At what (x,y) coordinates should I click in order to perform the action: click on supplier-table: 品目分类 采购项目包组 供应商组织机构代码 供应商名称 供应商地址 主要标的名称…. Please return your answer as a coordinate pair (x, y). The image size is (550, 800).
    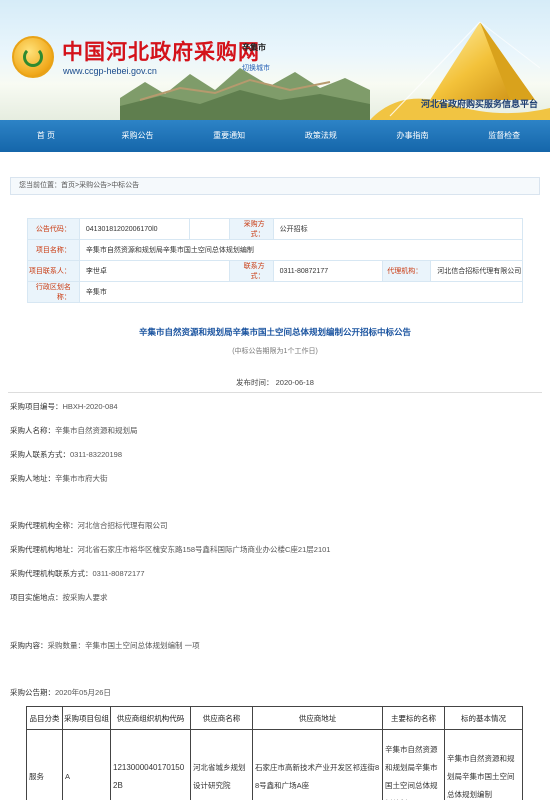
    Looking at the image, I should click on (274, 753).